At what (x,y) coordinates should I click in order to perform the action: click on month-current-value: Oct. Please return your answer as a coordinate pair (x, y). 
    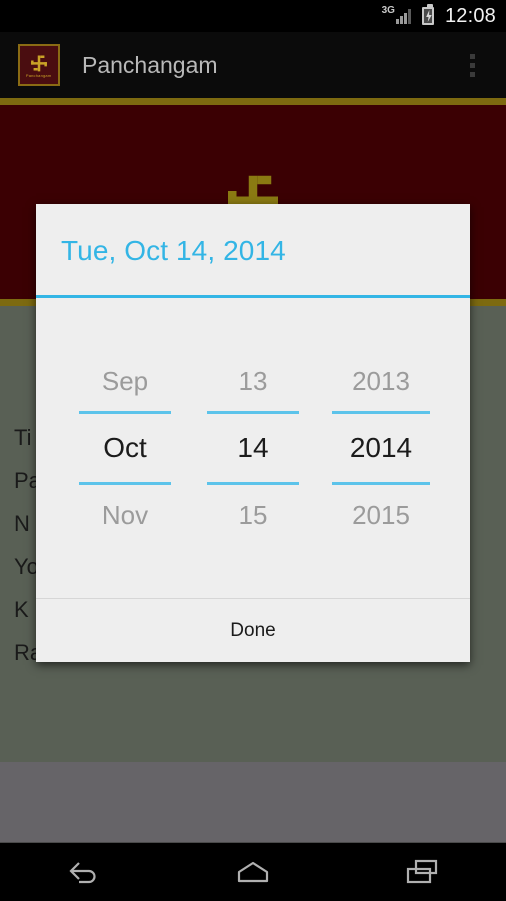
    Looking at the image, I should click on (125, 448).